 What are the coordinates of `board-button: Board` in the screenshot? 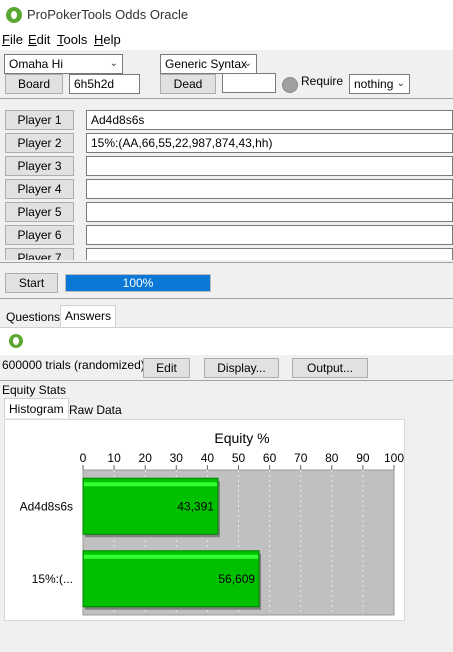 It's located at (34, 84).